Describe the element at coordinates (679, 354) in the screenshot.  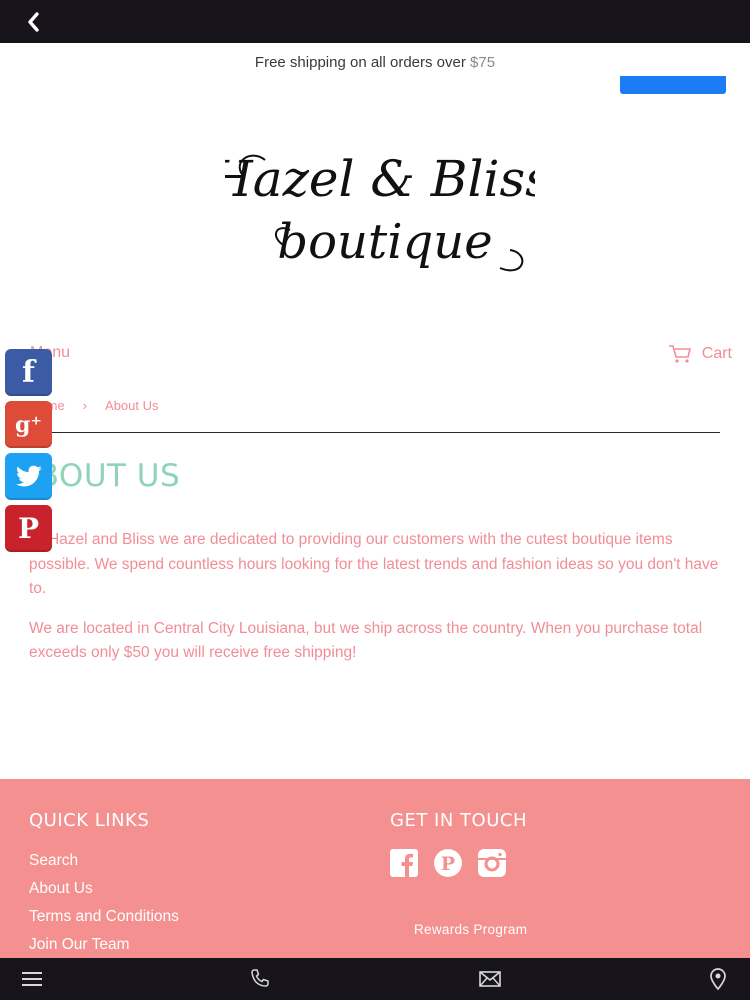
I see `cart-icon` at that location.